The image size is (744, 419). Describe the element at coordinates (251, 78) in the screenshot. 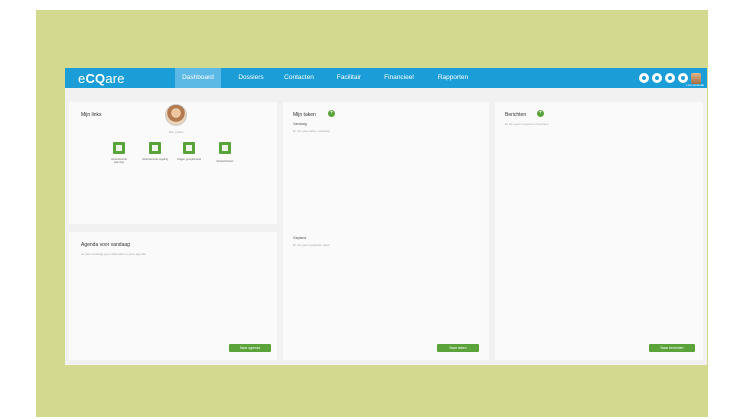

I see `nav-dossiers: Dossiers` at that location.